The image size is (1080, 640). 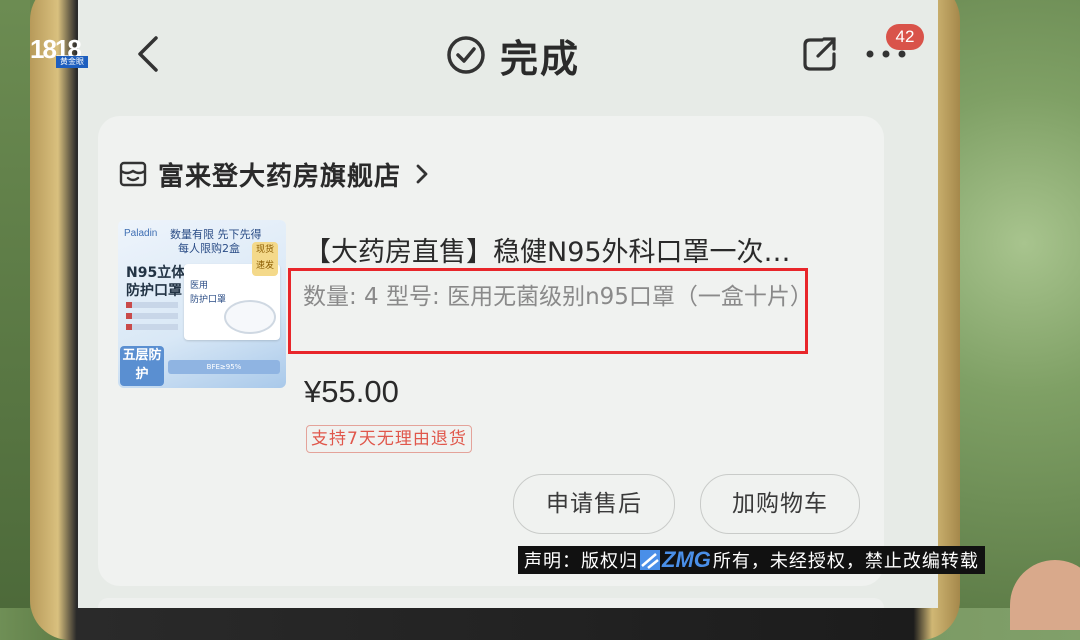 I want to click on return-policy-tag: 支持7天无理由退货, so click(x=389, y=439).